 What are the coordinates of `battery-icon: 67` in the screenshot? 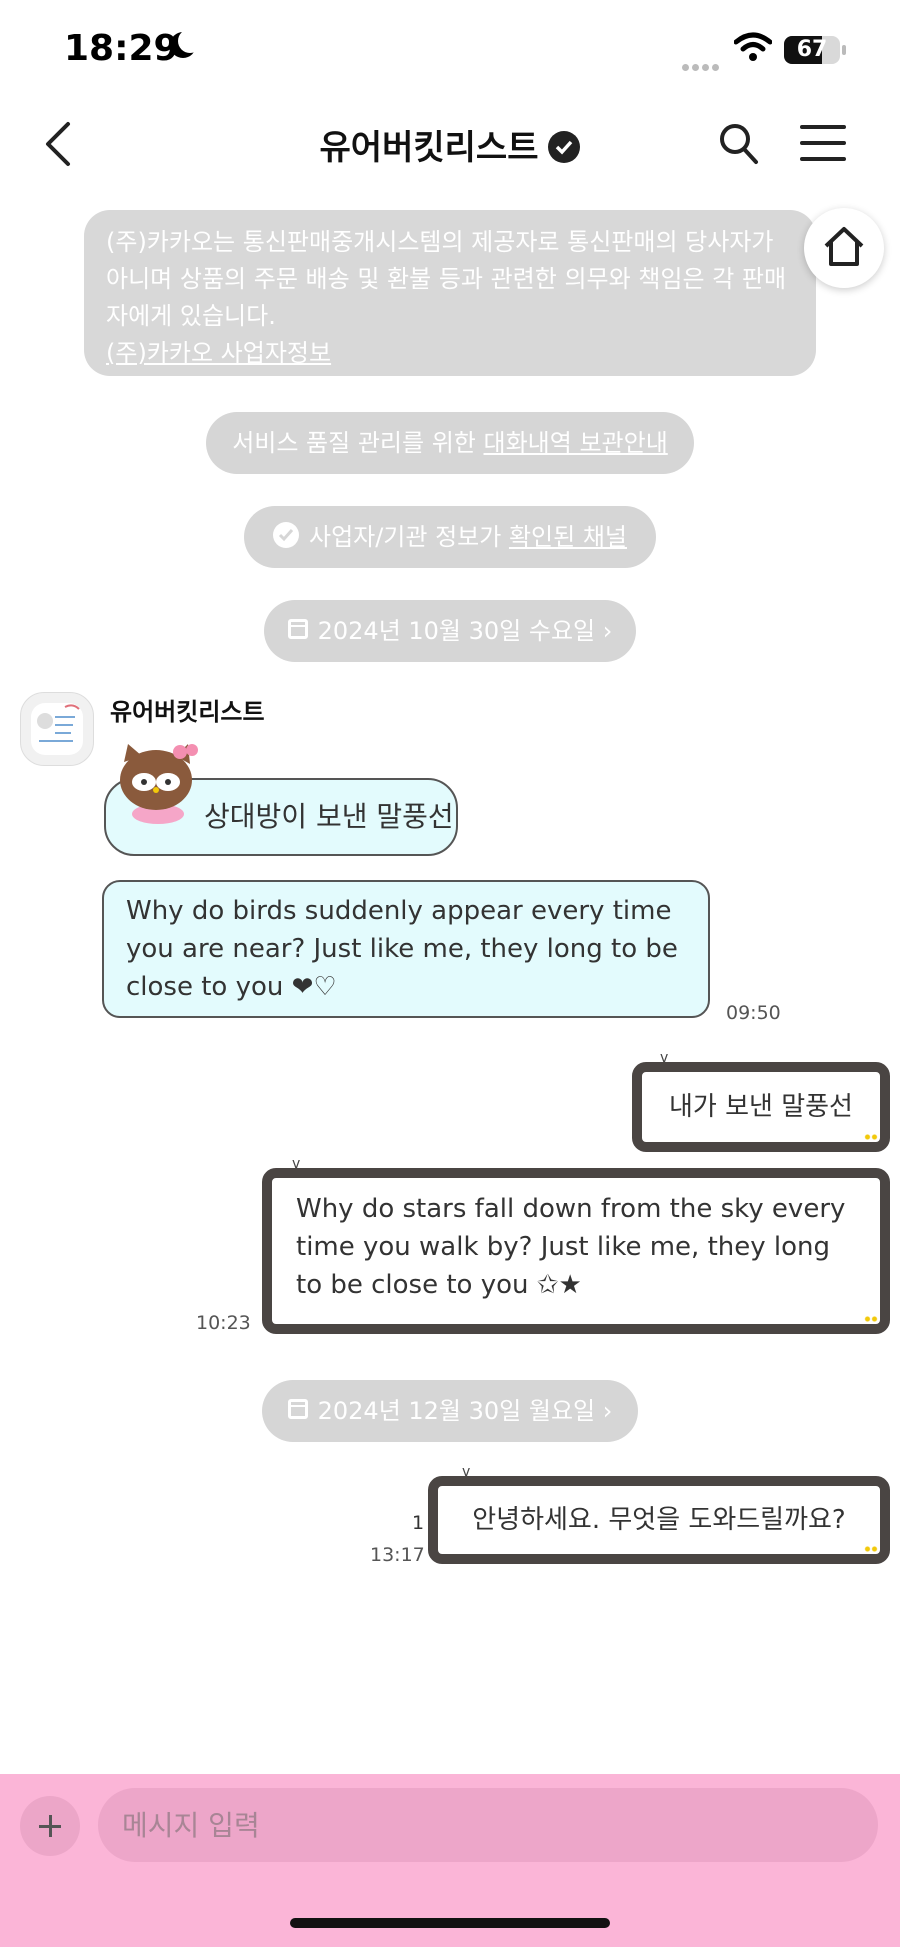 It's located at (812, 50).